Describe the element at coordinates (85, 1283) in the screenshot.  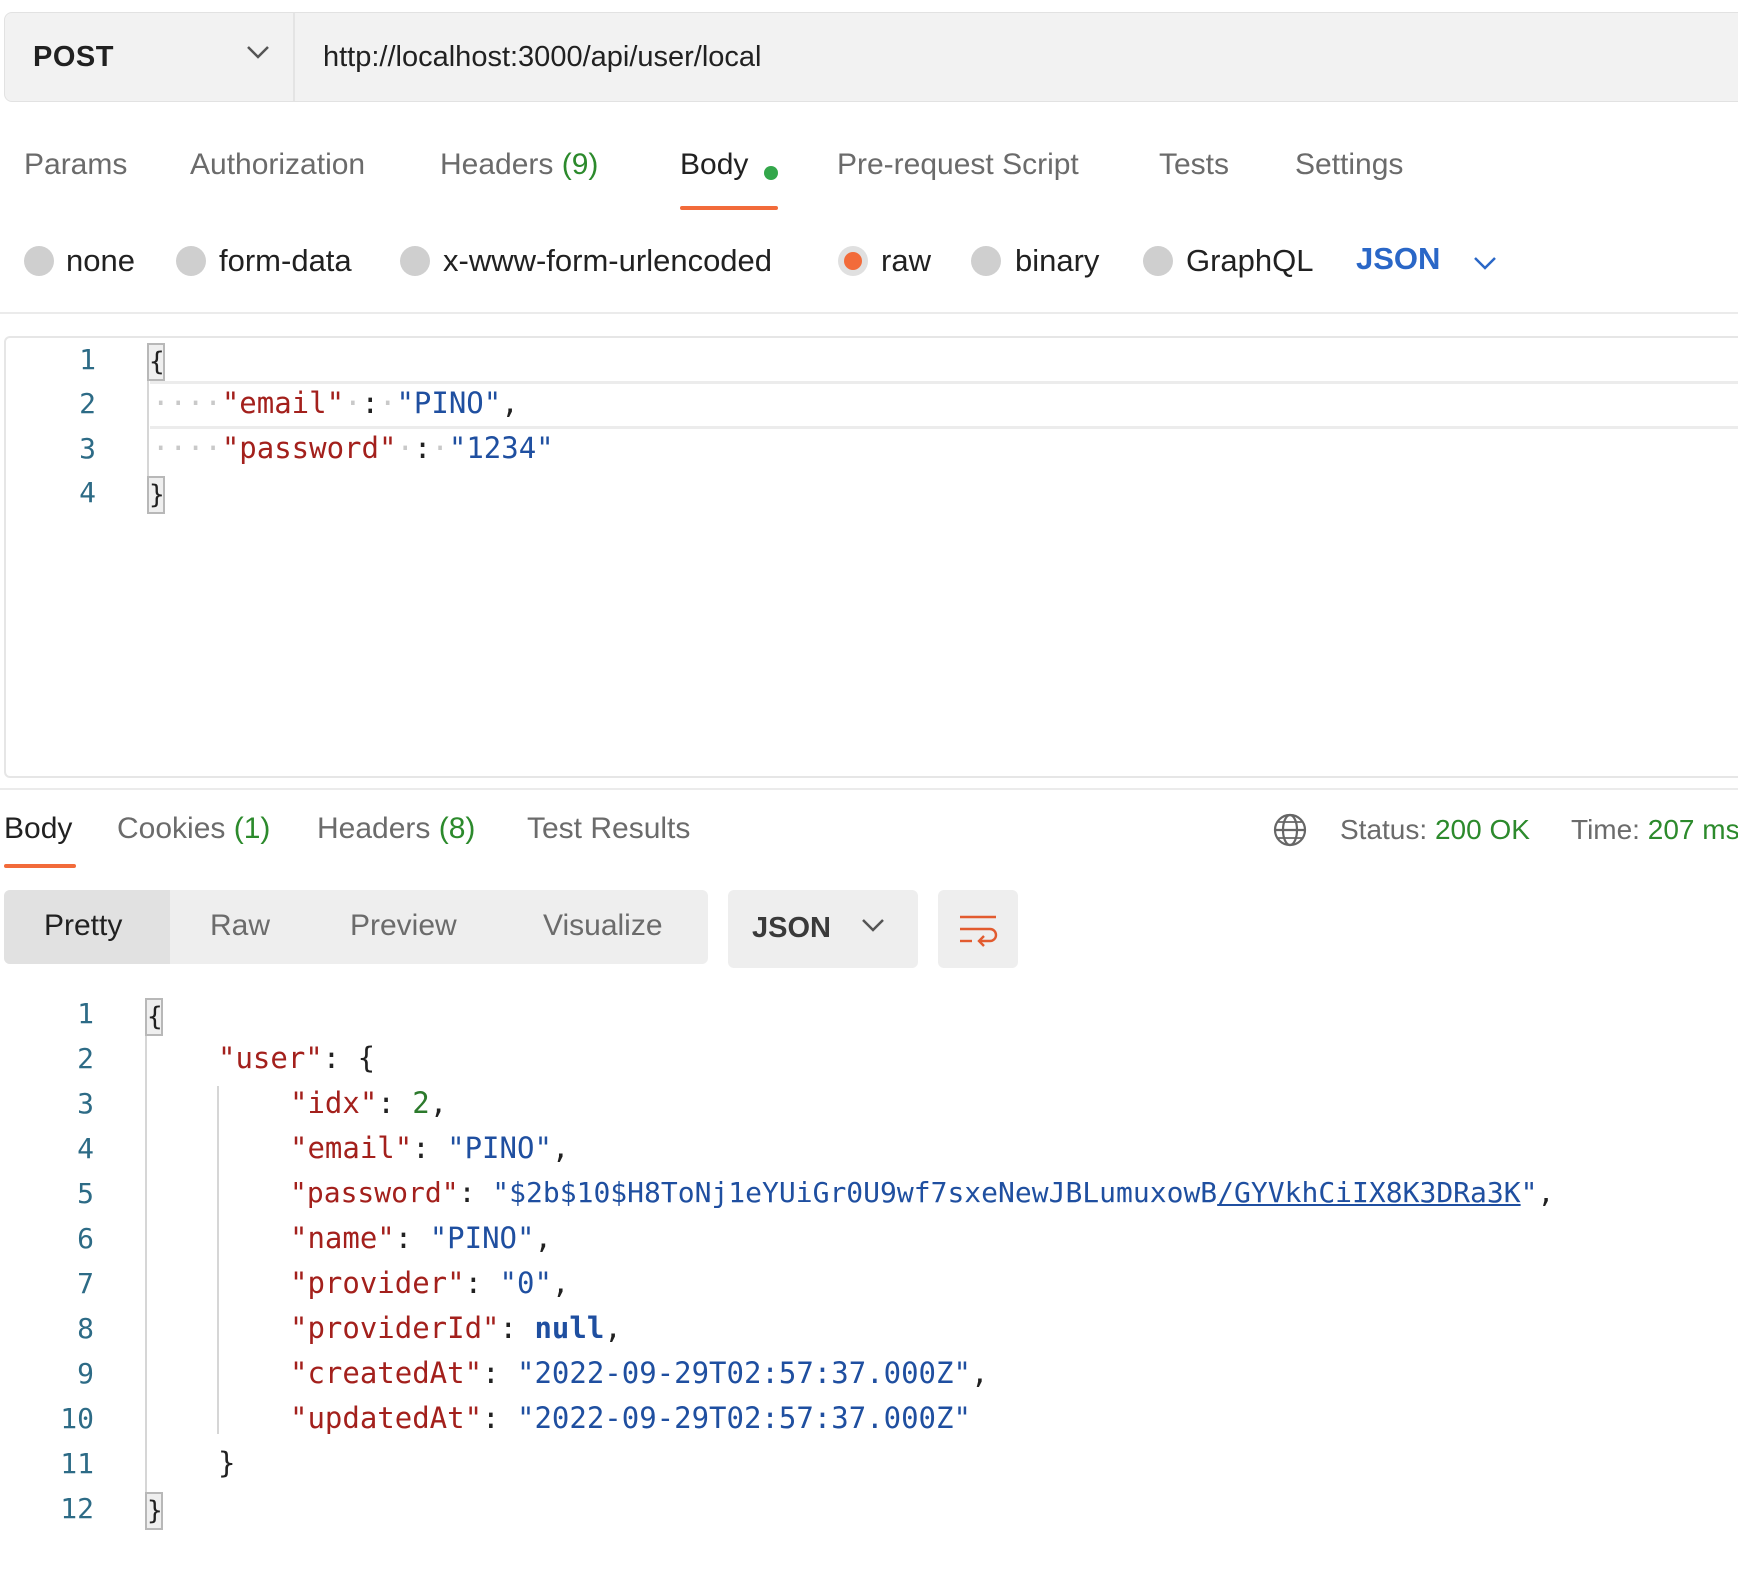
I see `line-number: 7` at that location.